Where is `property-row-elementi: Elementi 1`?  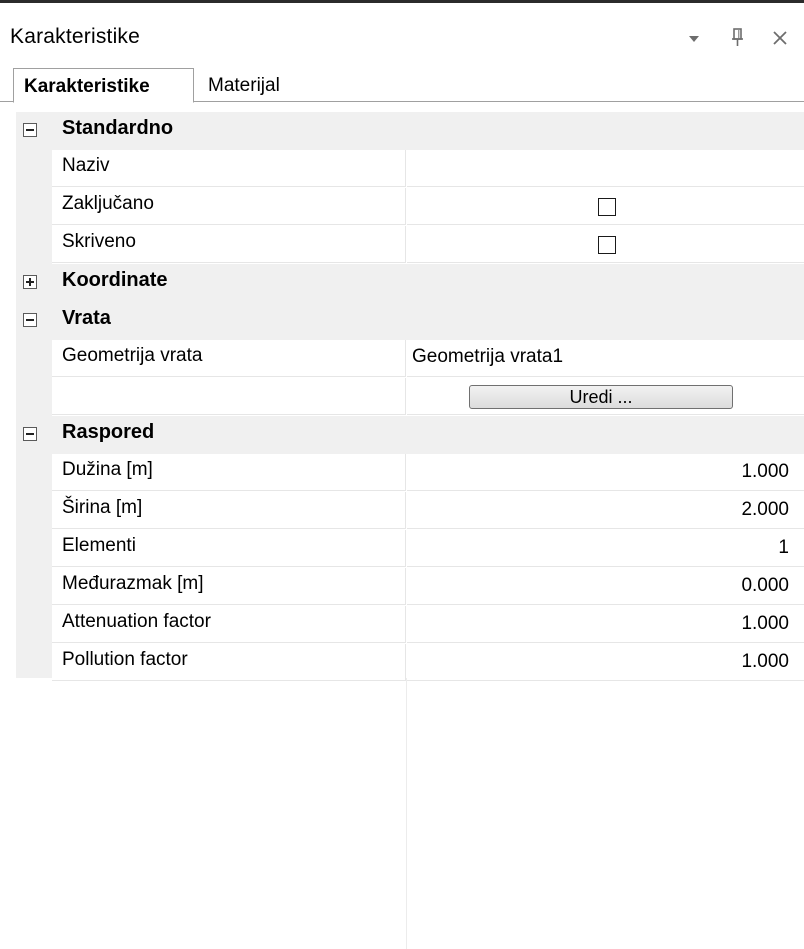
property-row-elementi: Elementi 1 is located at coordinates (410, 549).